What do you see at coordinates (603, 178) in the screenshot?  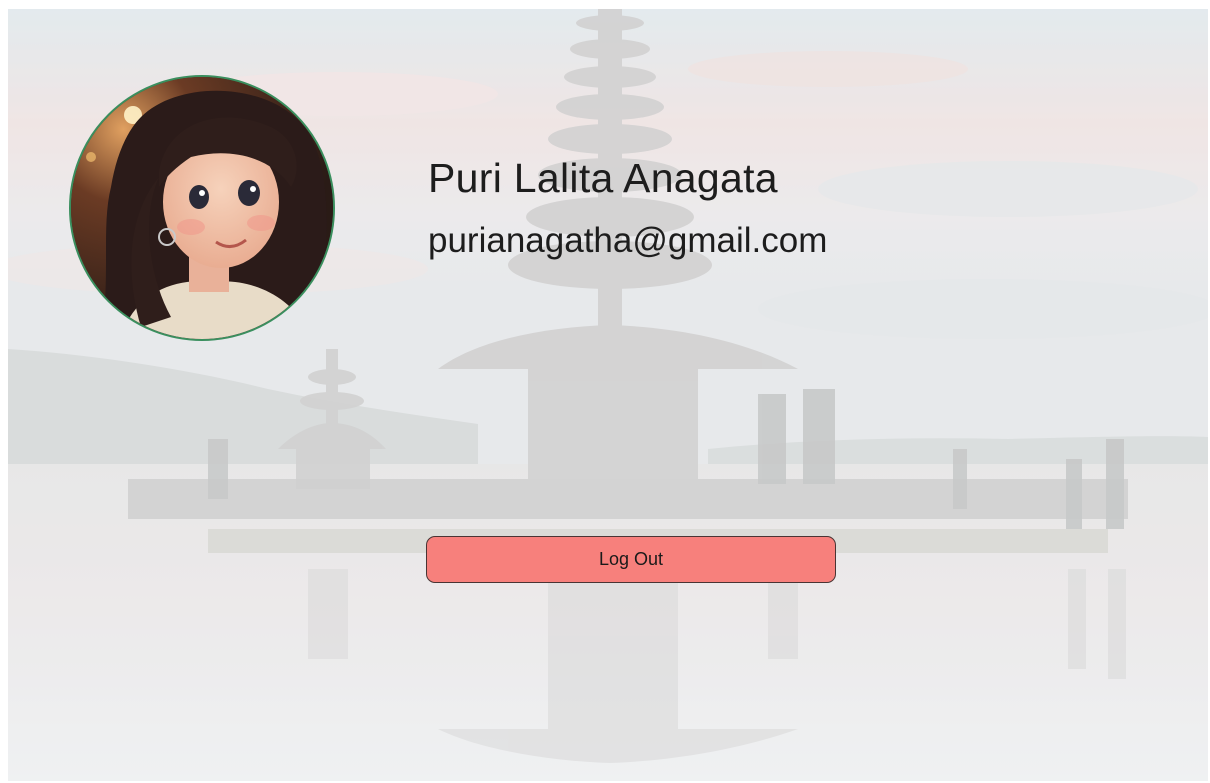 I see `profile-name: Puri Lalita Anagata` at bounding box center [603, 178].